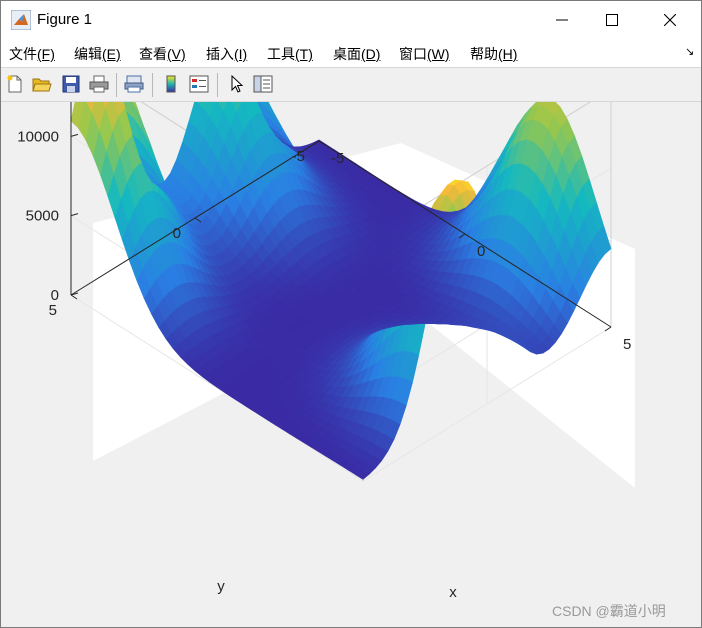 Image resolution: width=702 pixels, height=628 pixels. I want to click on open-file-icon, so click(42, 84).